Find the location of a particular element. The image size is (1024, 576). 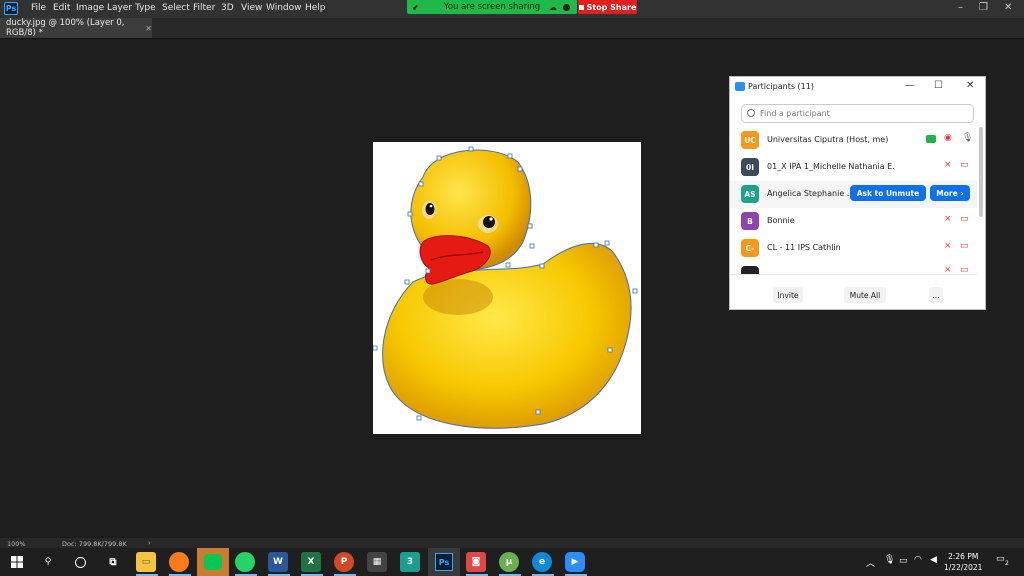

task-view-icon: ⧉ is located at coordinates (113, 562).